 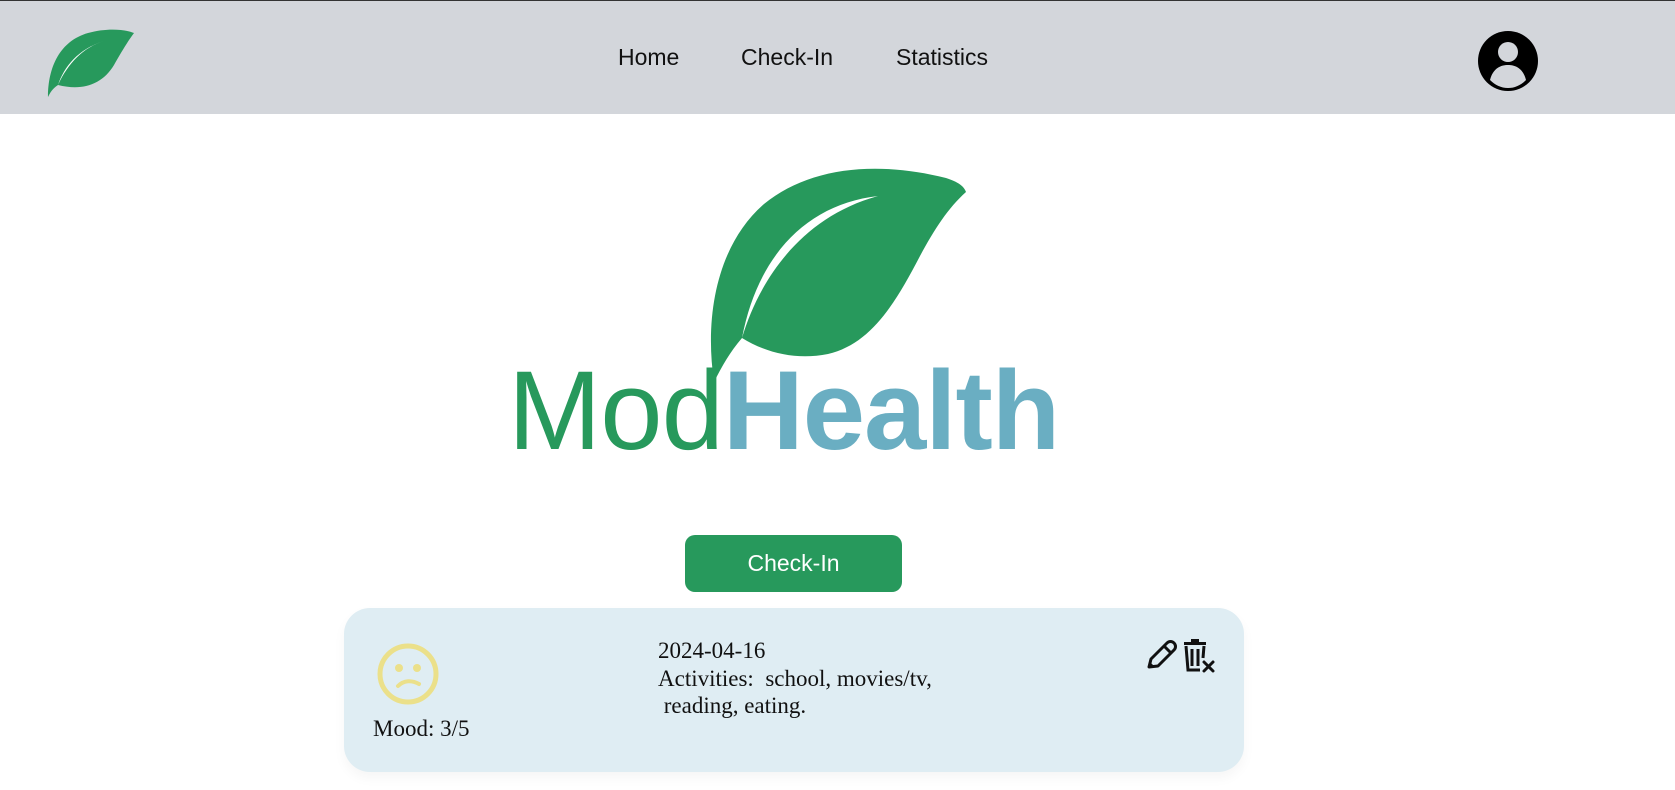 What do you see at coordinates (787, 57) in the screenshot?
I see `nav-link-check-in: Check-In` at bounding box center [787, 57].